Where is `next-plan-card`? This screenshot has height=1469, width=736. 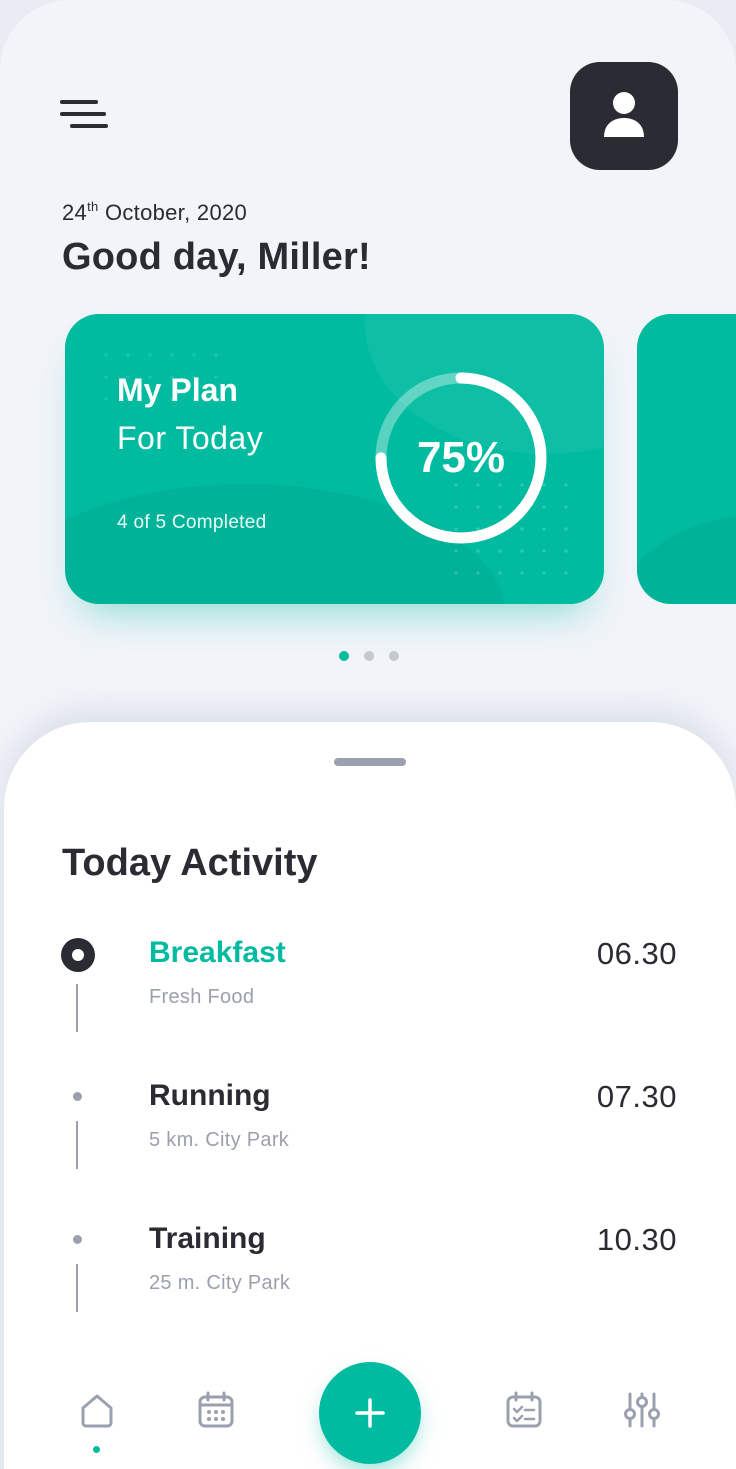 next-plan-card is located at coordinates (686, 459).